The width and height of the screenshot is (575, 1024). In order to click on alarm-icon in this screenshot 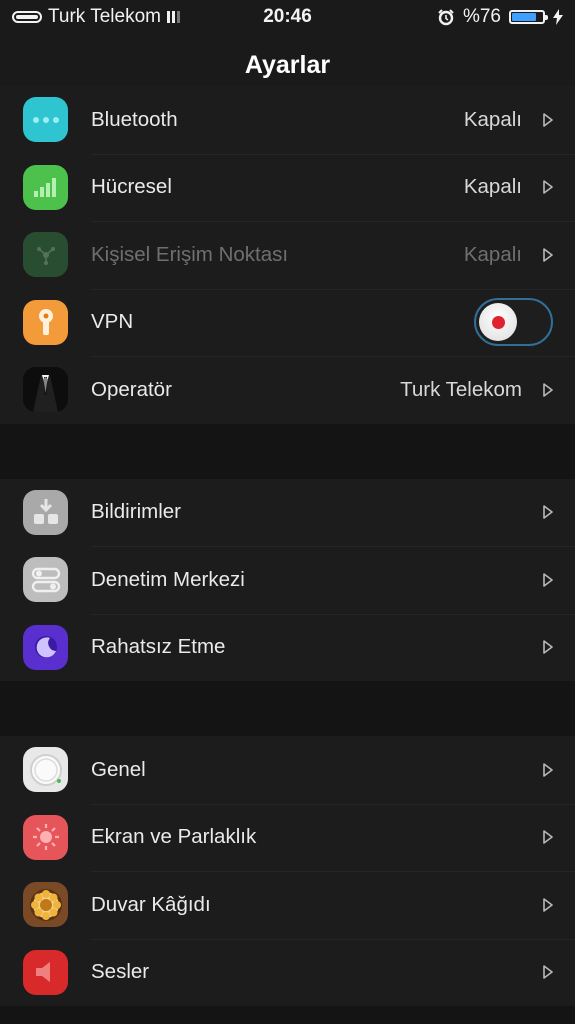, I will do `click(446, 17)`.